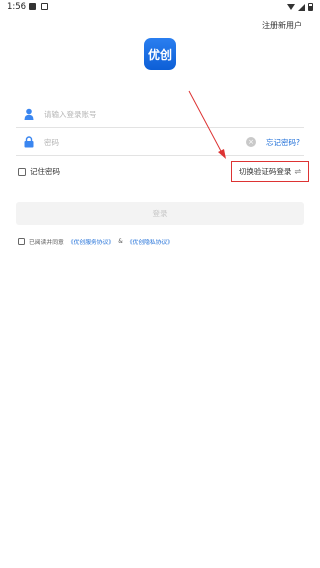  What do you see at coordinates (44, 6) in the screenshot?
I see `app-notification-icon` at bounding box center [44, 6].